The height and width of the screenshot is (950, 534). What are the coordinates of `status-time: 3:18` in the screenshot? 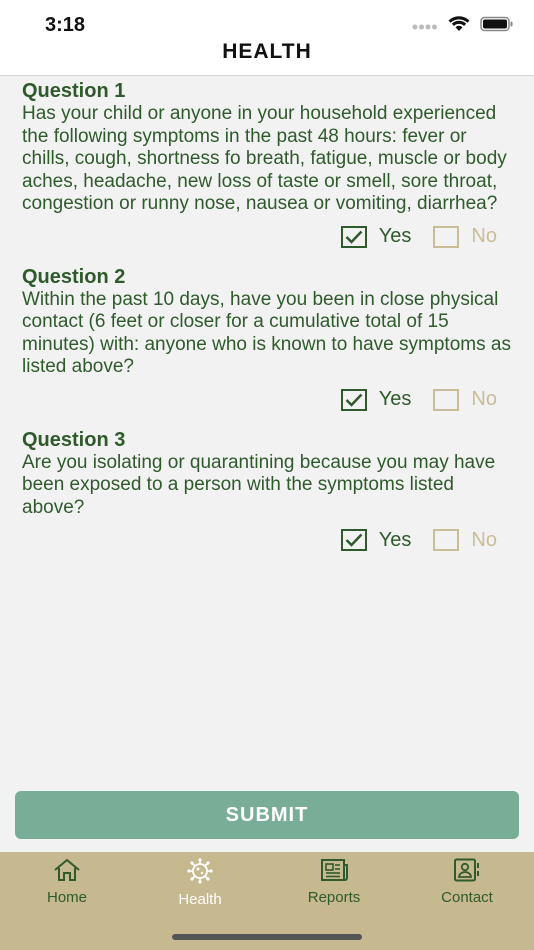 It's located at (65, 25).